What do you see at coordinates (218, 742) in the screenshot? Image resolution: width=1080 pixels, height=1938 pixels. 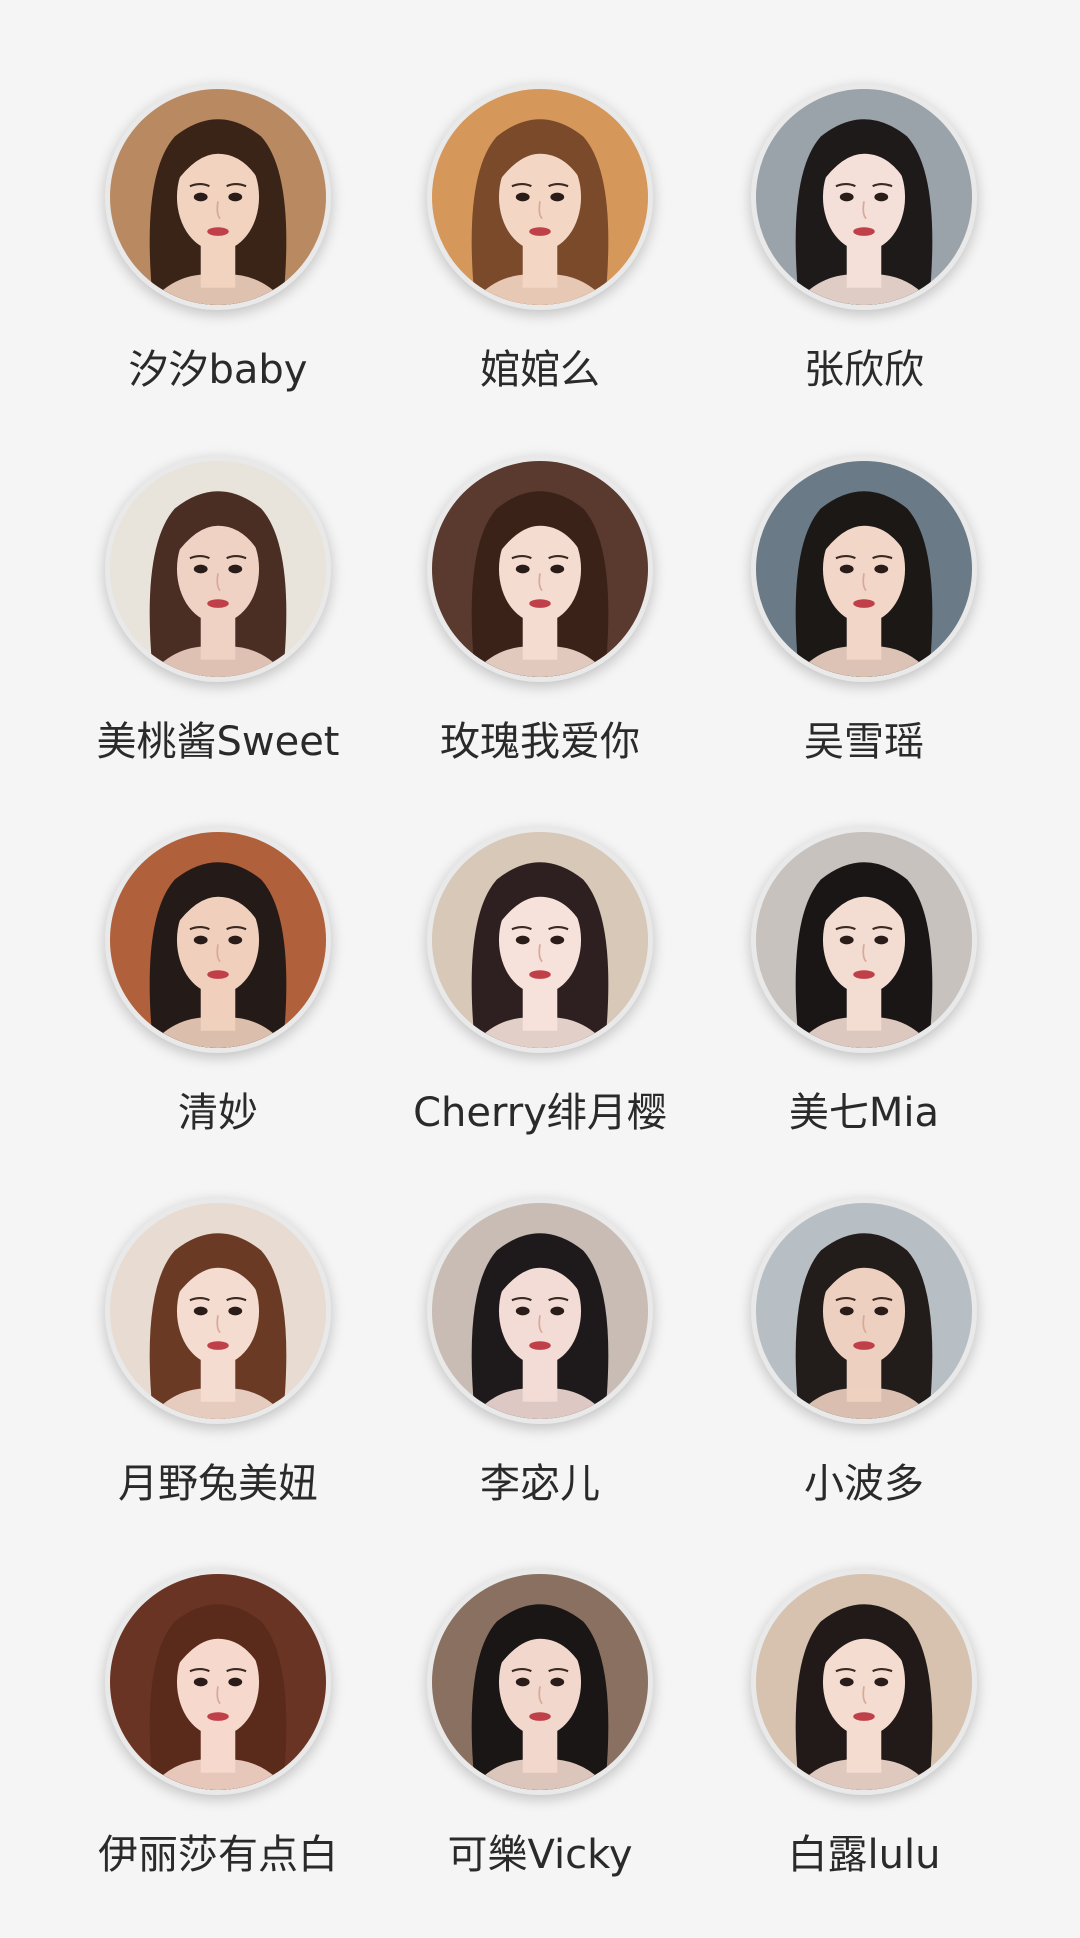 I see `profile-name: 美桃酱Sweet` at bounding box center [218, 742].